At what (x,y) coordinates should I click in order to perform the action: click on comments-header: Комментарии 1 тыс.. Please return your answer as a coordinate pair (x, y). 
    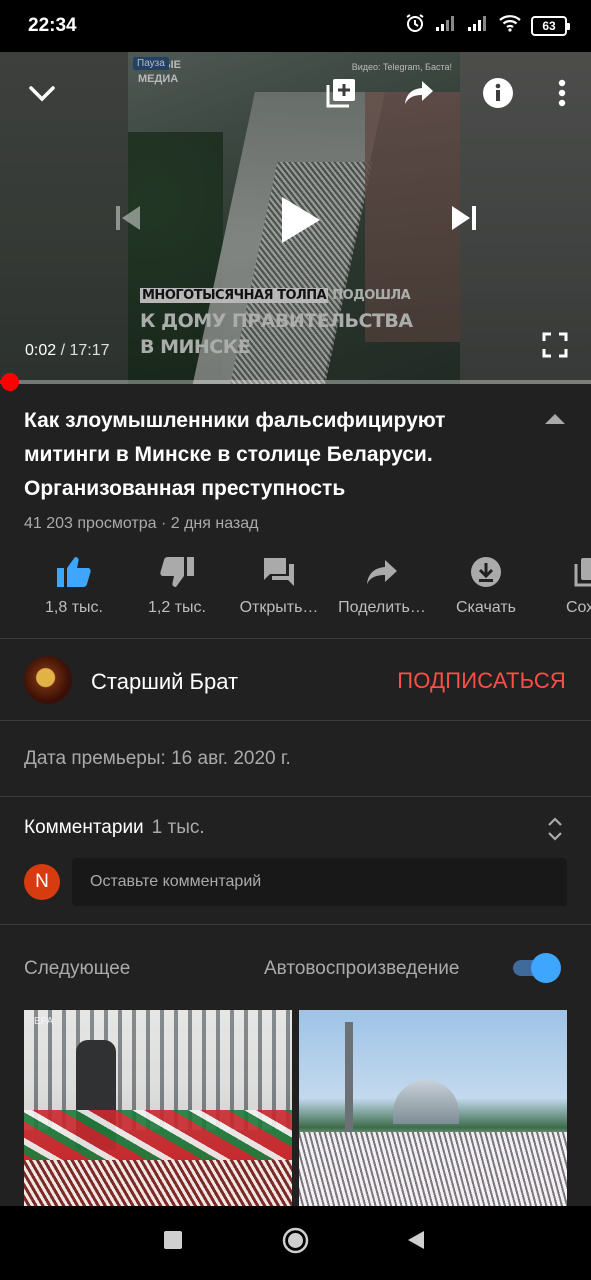
    Looking at the image, I should click on (114, 828).